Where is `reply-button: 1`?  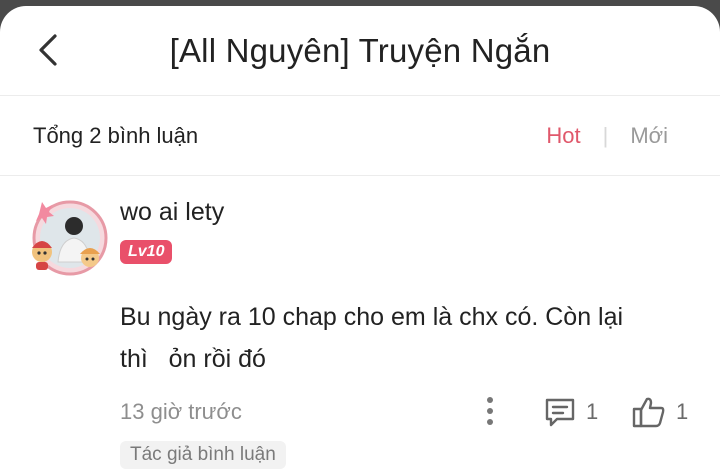 reply-button: 1 is located at coordinates (571, 412).